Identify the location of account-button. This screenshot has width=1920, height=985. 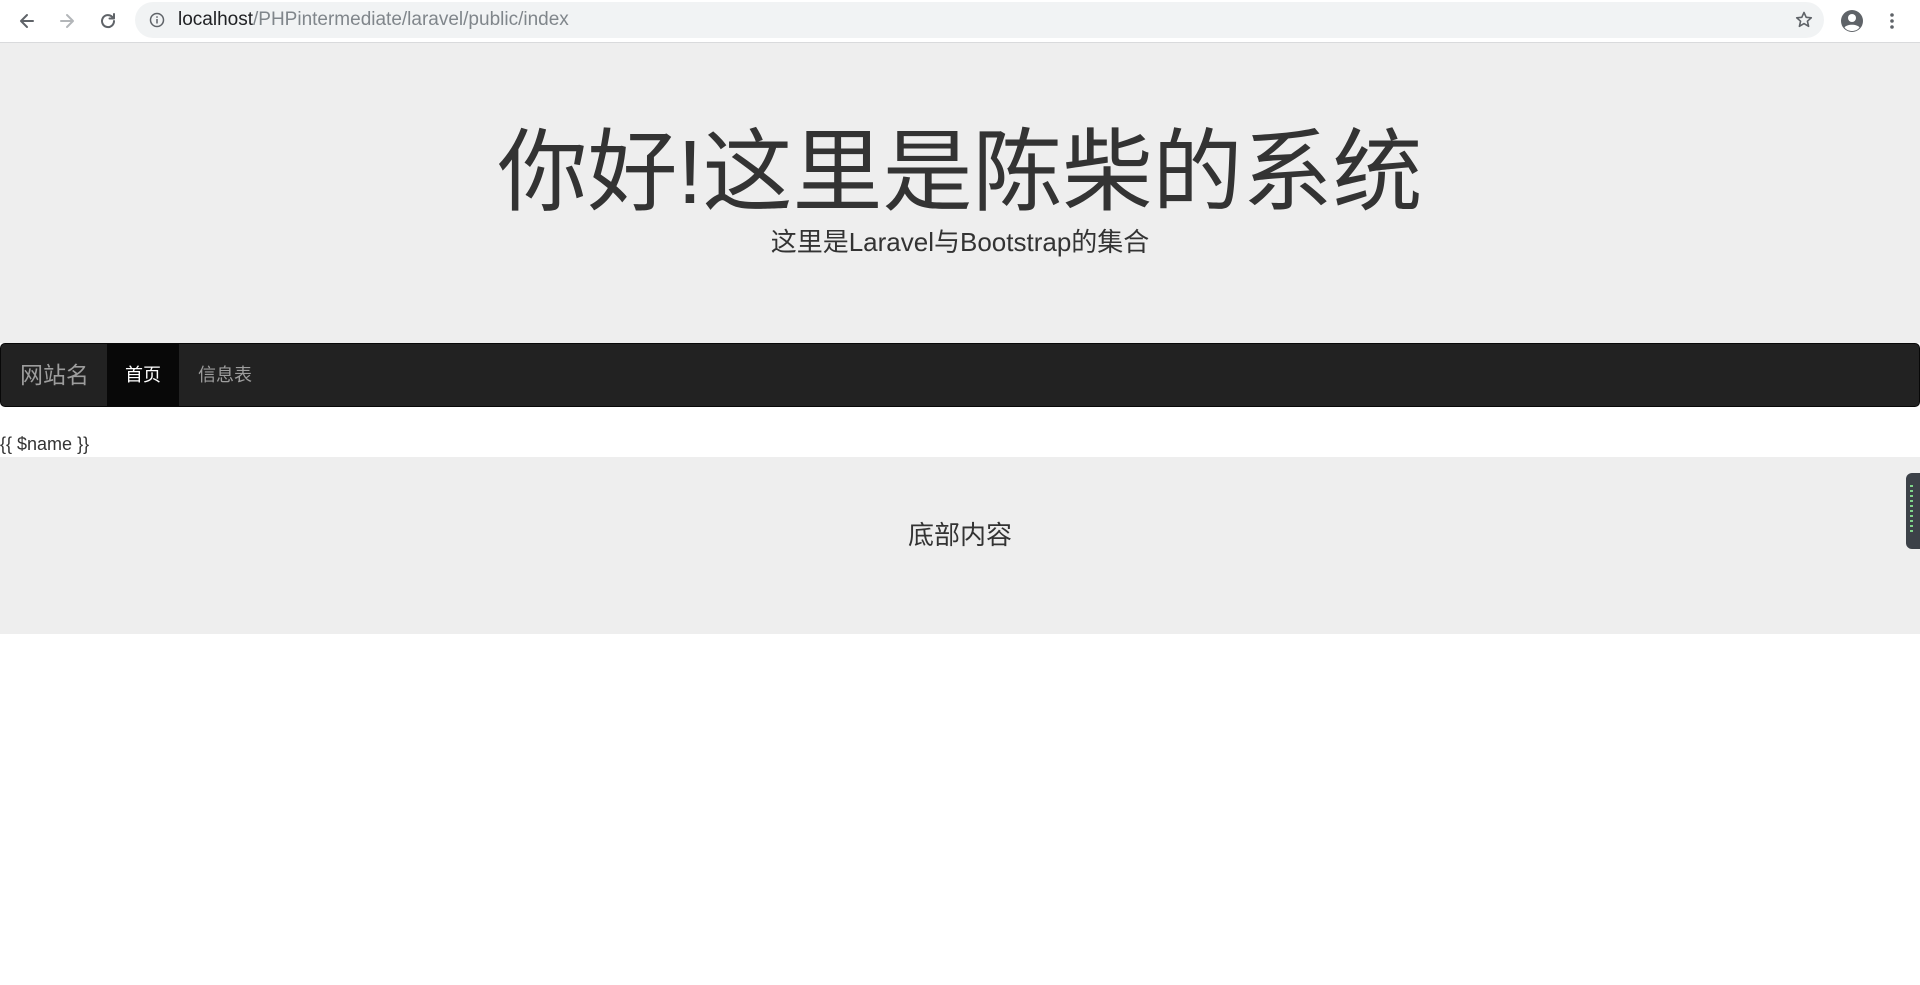
(1852, 21).